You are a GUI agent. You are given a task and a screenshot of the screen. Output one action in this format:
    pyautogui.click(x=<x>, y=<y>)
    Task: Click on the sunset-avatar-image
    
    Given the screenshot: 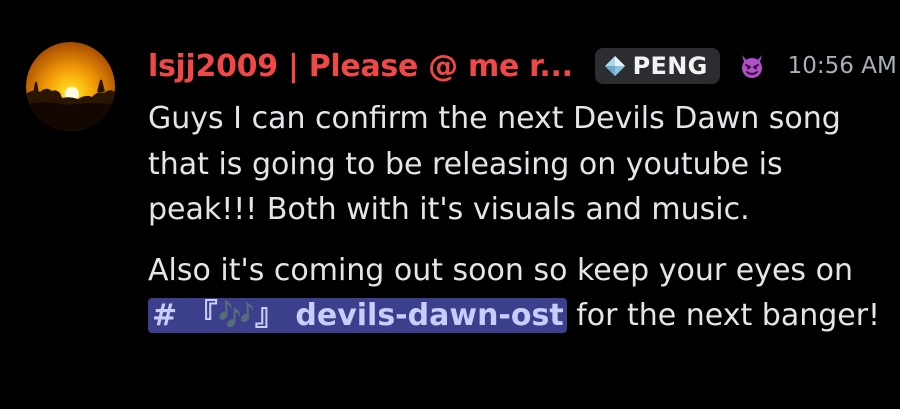 What is the action you would take?
    pyautogui.click(x=70, y=86)
    